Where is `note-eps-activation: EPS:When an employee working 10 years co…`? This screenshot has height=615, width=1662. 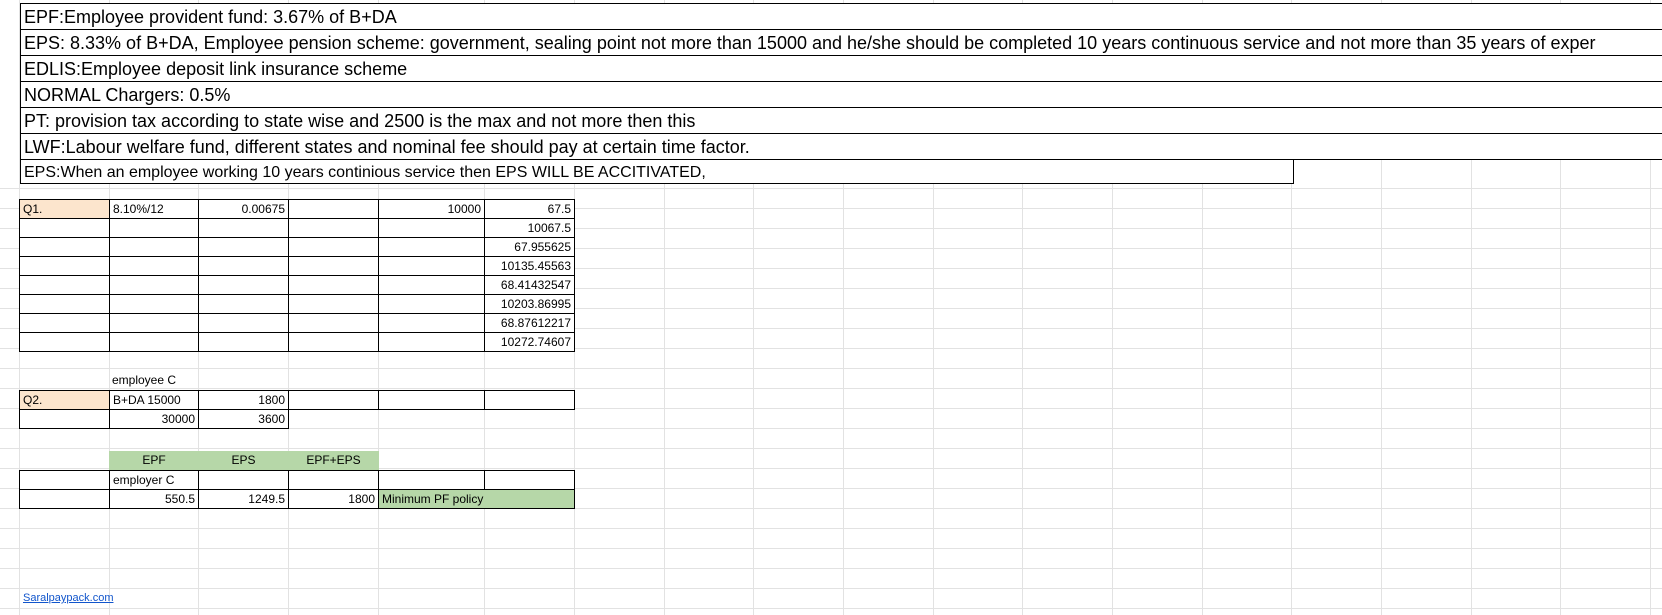 note-eps-activation: EPS:When an employee working 10 years co… is located at coordinates (657, 171).